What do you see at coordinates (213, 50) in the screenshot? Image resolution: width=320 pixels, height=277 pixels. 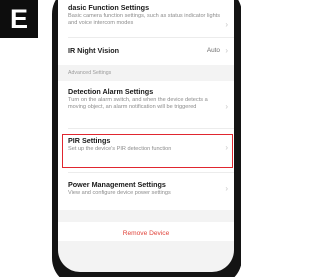 I see `ir-night-vision-value: Auto` at bounding box center [213, 50].